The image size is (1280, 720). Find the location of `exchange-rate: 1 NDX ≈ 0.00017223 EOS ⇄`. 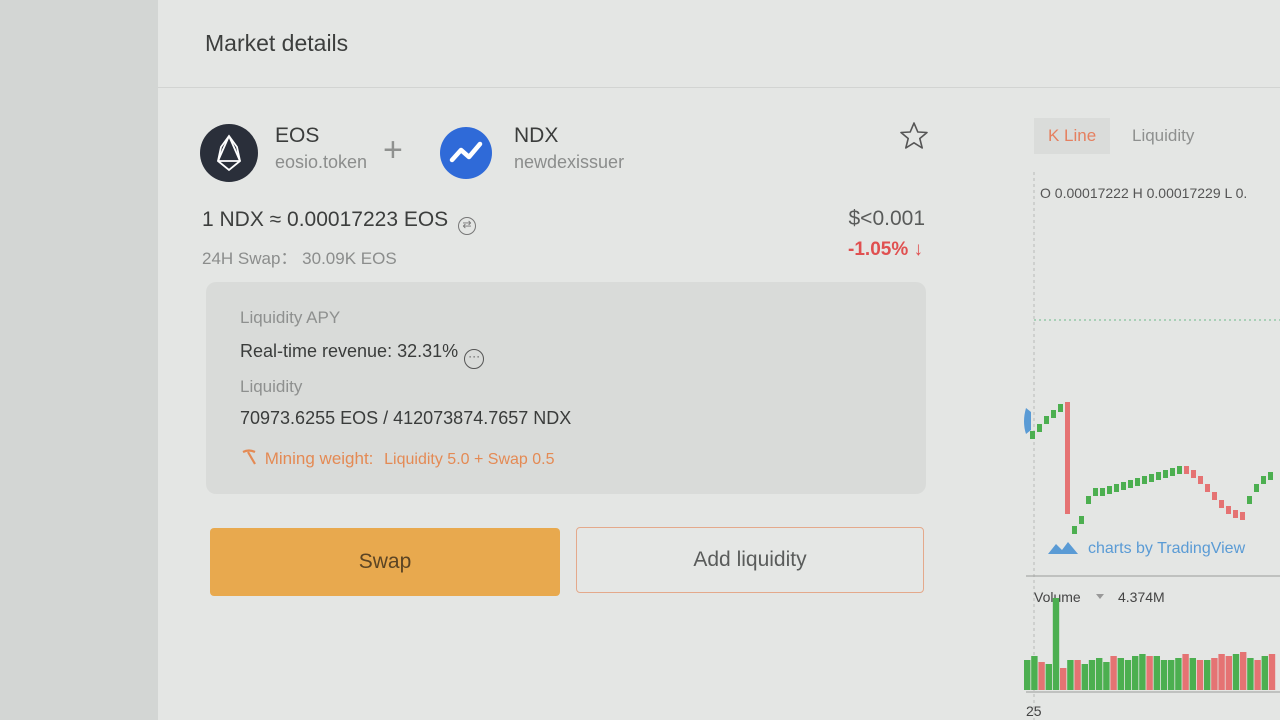

exchange-rate: 1 NDX ≈ 0.00017223 EOS ⇄ is located at coordinates (339, 221).